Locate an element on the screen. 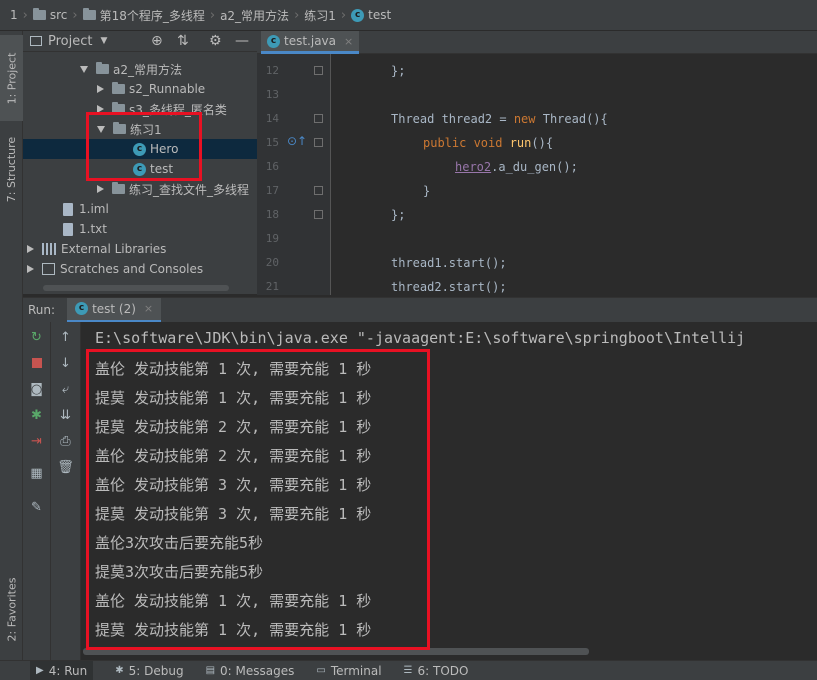 The width and height of the screenshot is (817, 680). tab-debug: ✱ 5: Debug is located at coordinates (149, 671).